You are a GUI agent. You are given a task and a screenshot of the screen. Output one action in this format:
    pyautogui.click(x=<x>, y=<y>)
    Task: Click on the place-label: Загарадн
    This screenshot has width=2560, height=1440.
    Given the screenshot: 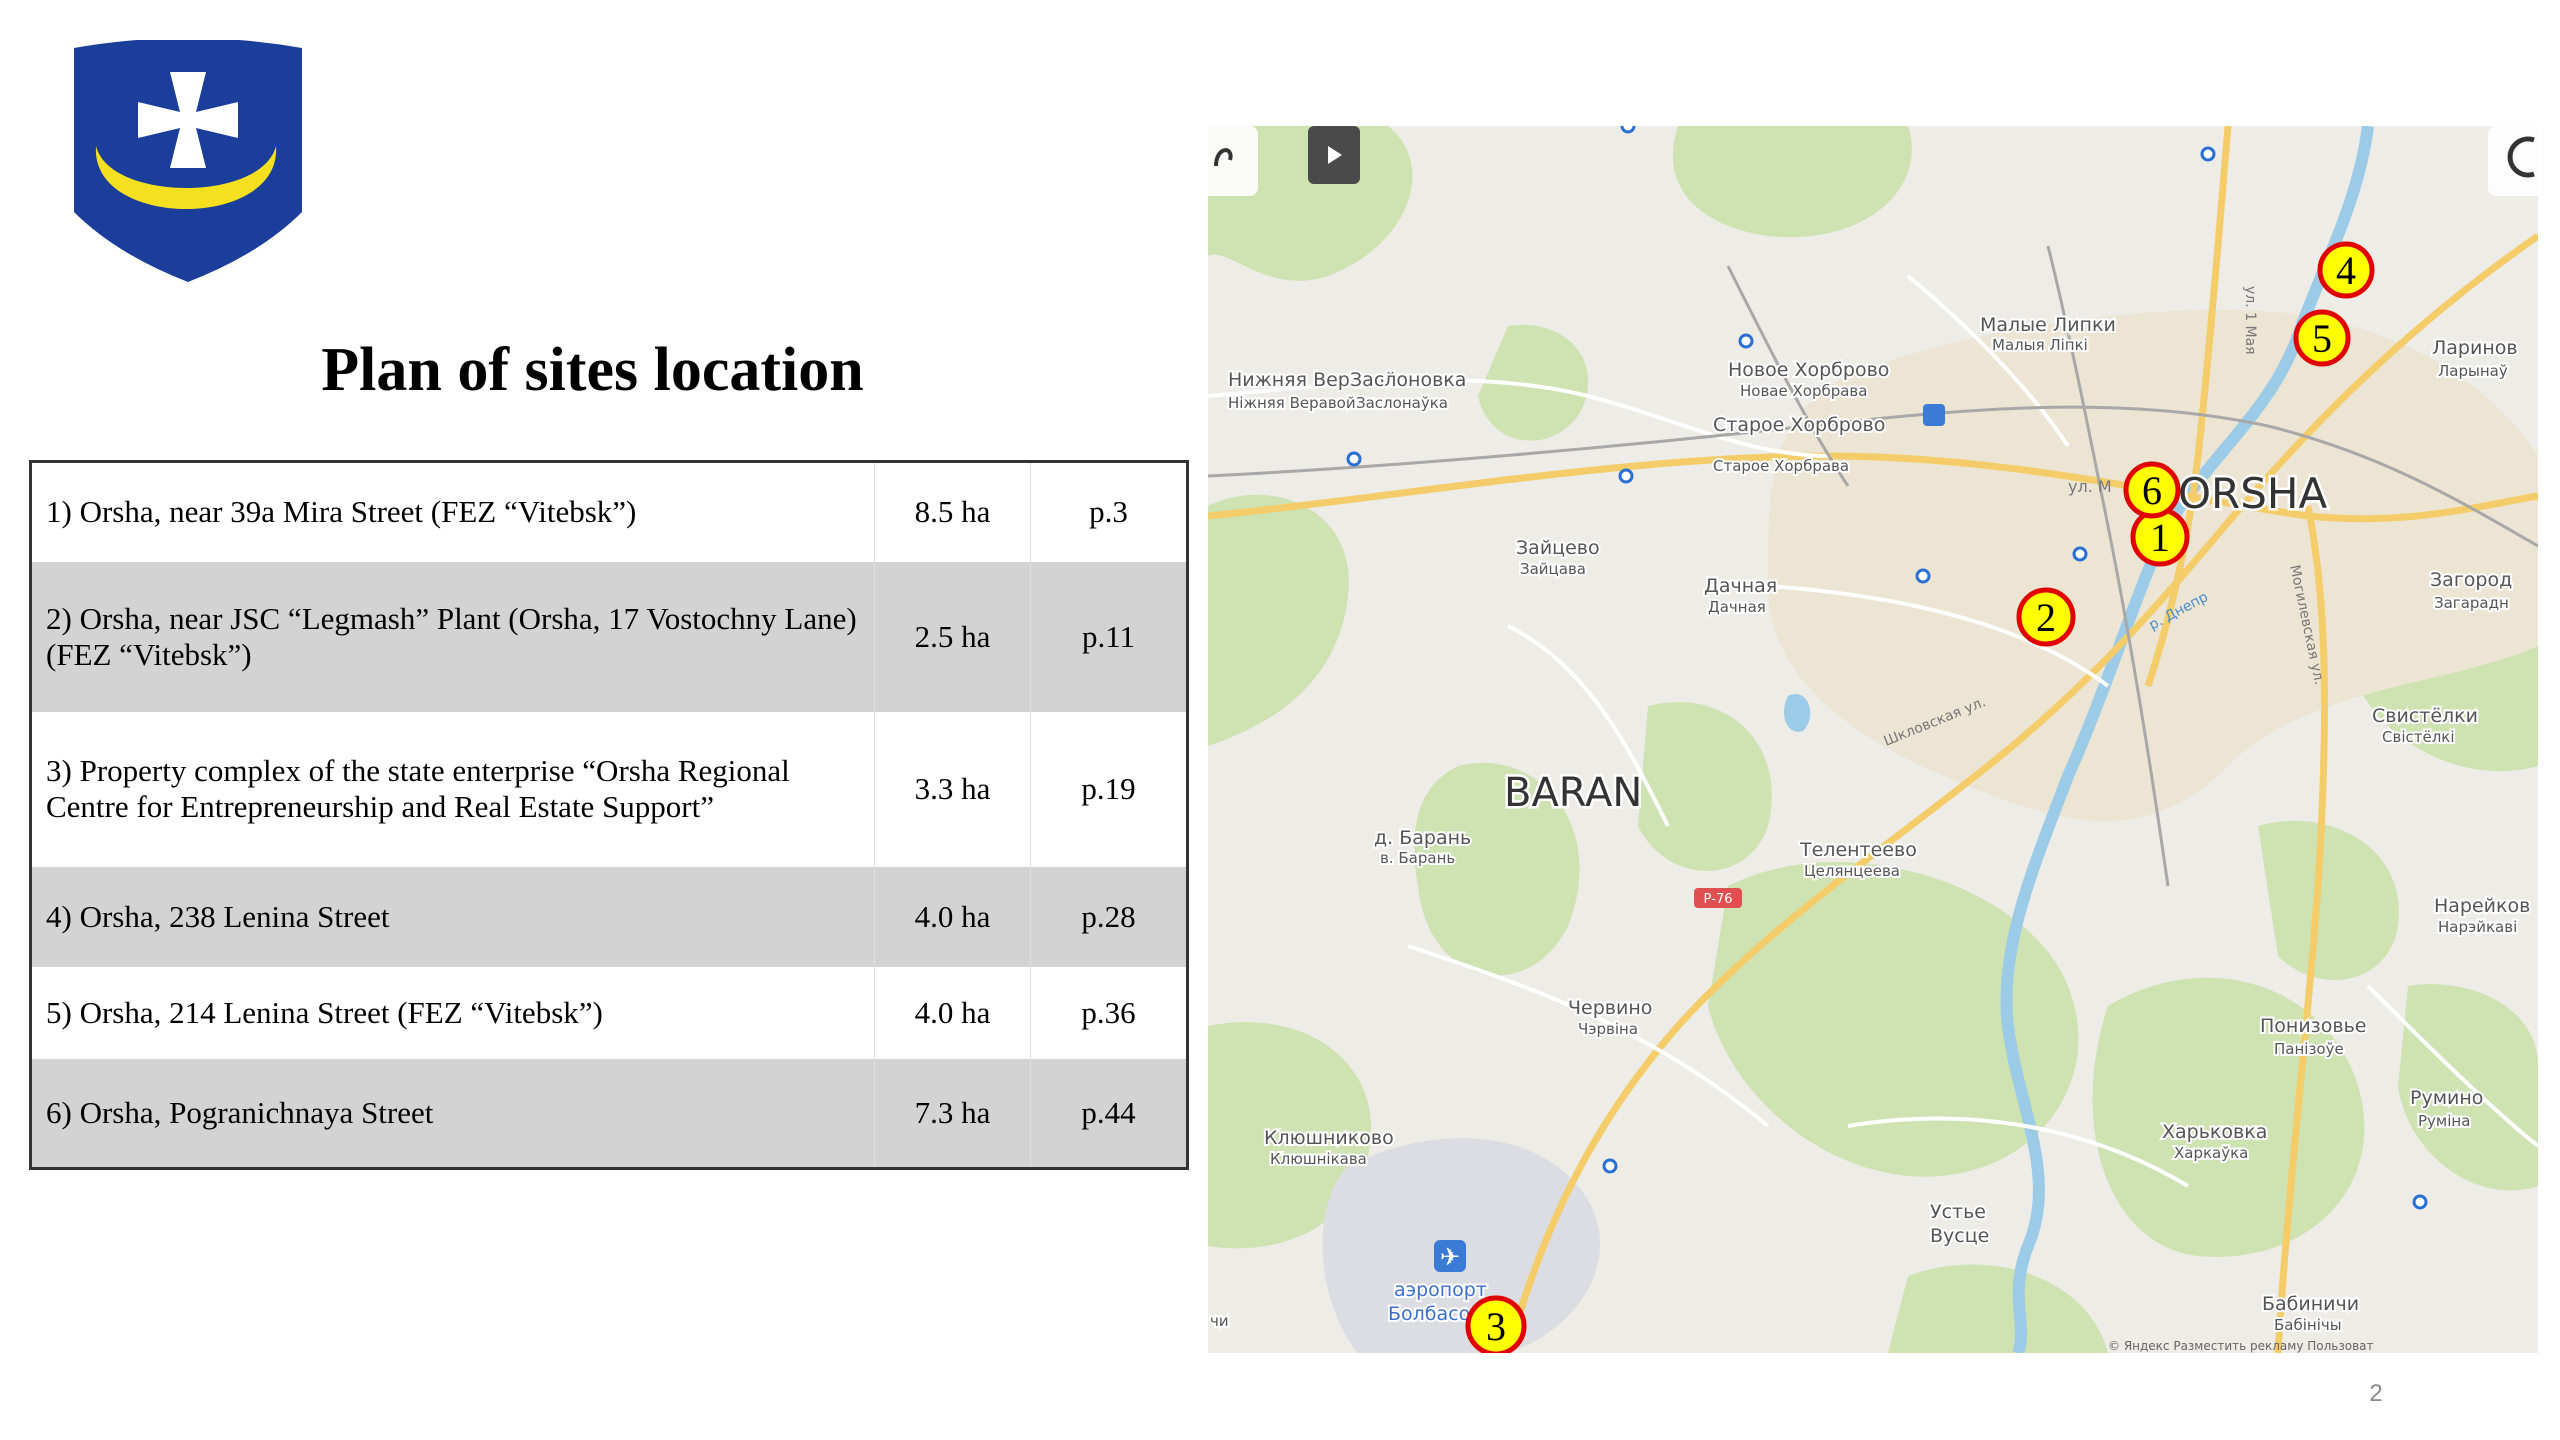 What is the action you would take?
    pyautogui.click(x=2471, y=603)
    